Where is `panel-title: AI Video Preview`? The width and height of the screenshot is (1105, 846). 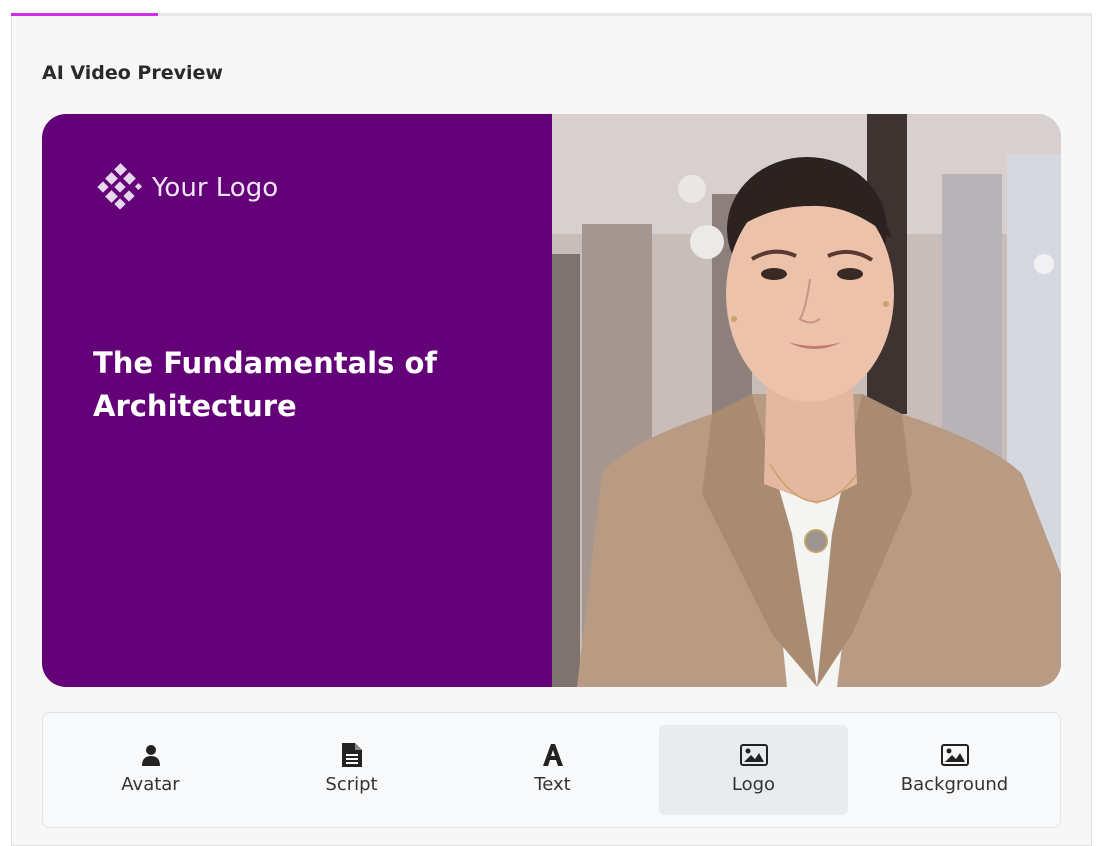 panel-title: AI Video Preview is located at coordinates (132, 73).